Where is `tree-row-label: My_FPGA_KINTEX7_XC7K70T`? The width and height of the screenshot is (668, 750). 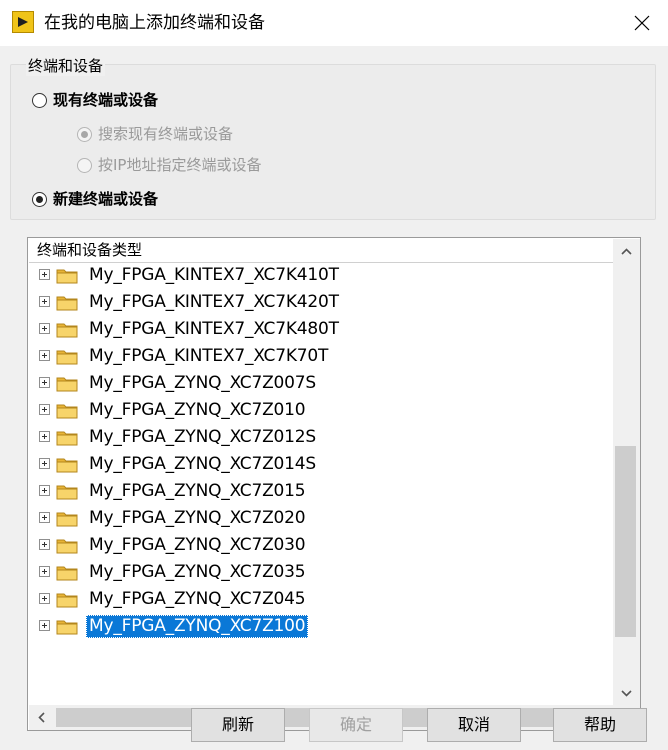
tree-row-label: My_FPGA_KINTEX7_XC7K70T is located at coordinates (209, 356).